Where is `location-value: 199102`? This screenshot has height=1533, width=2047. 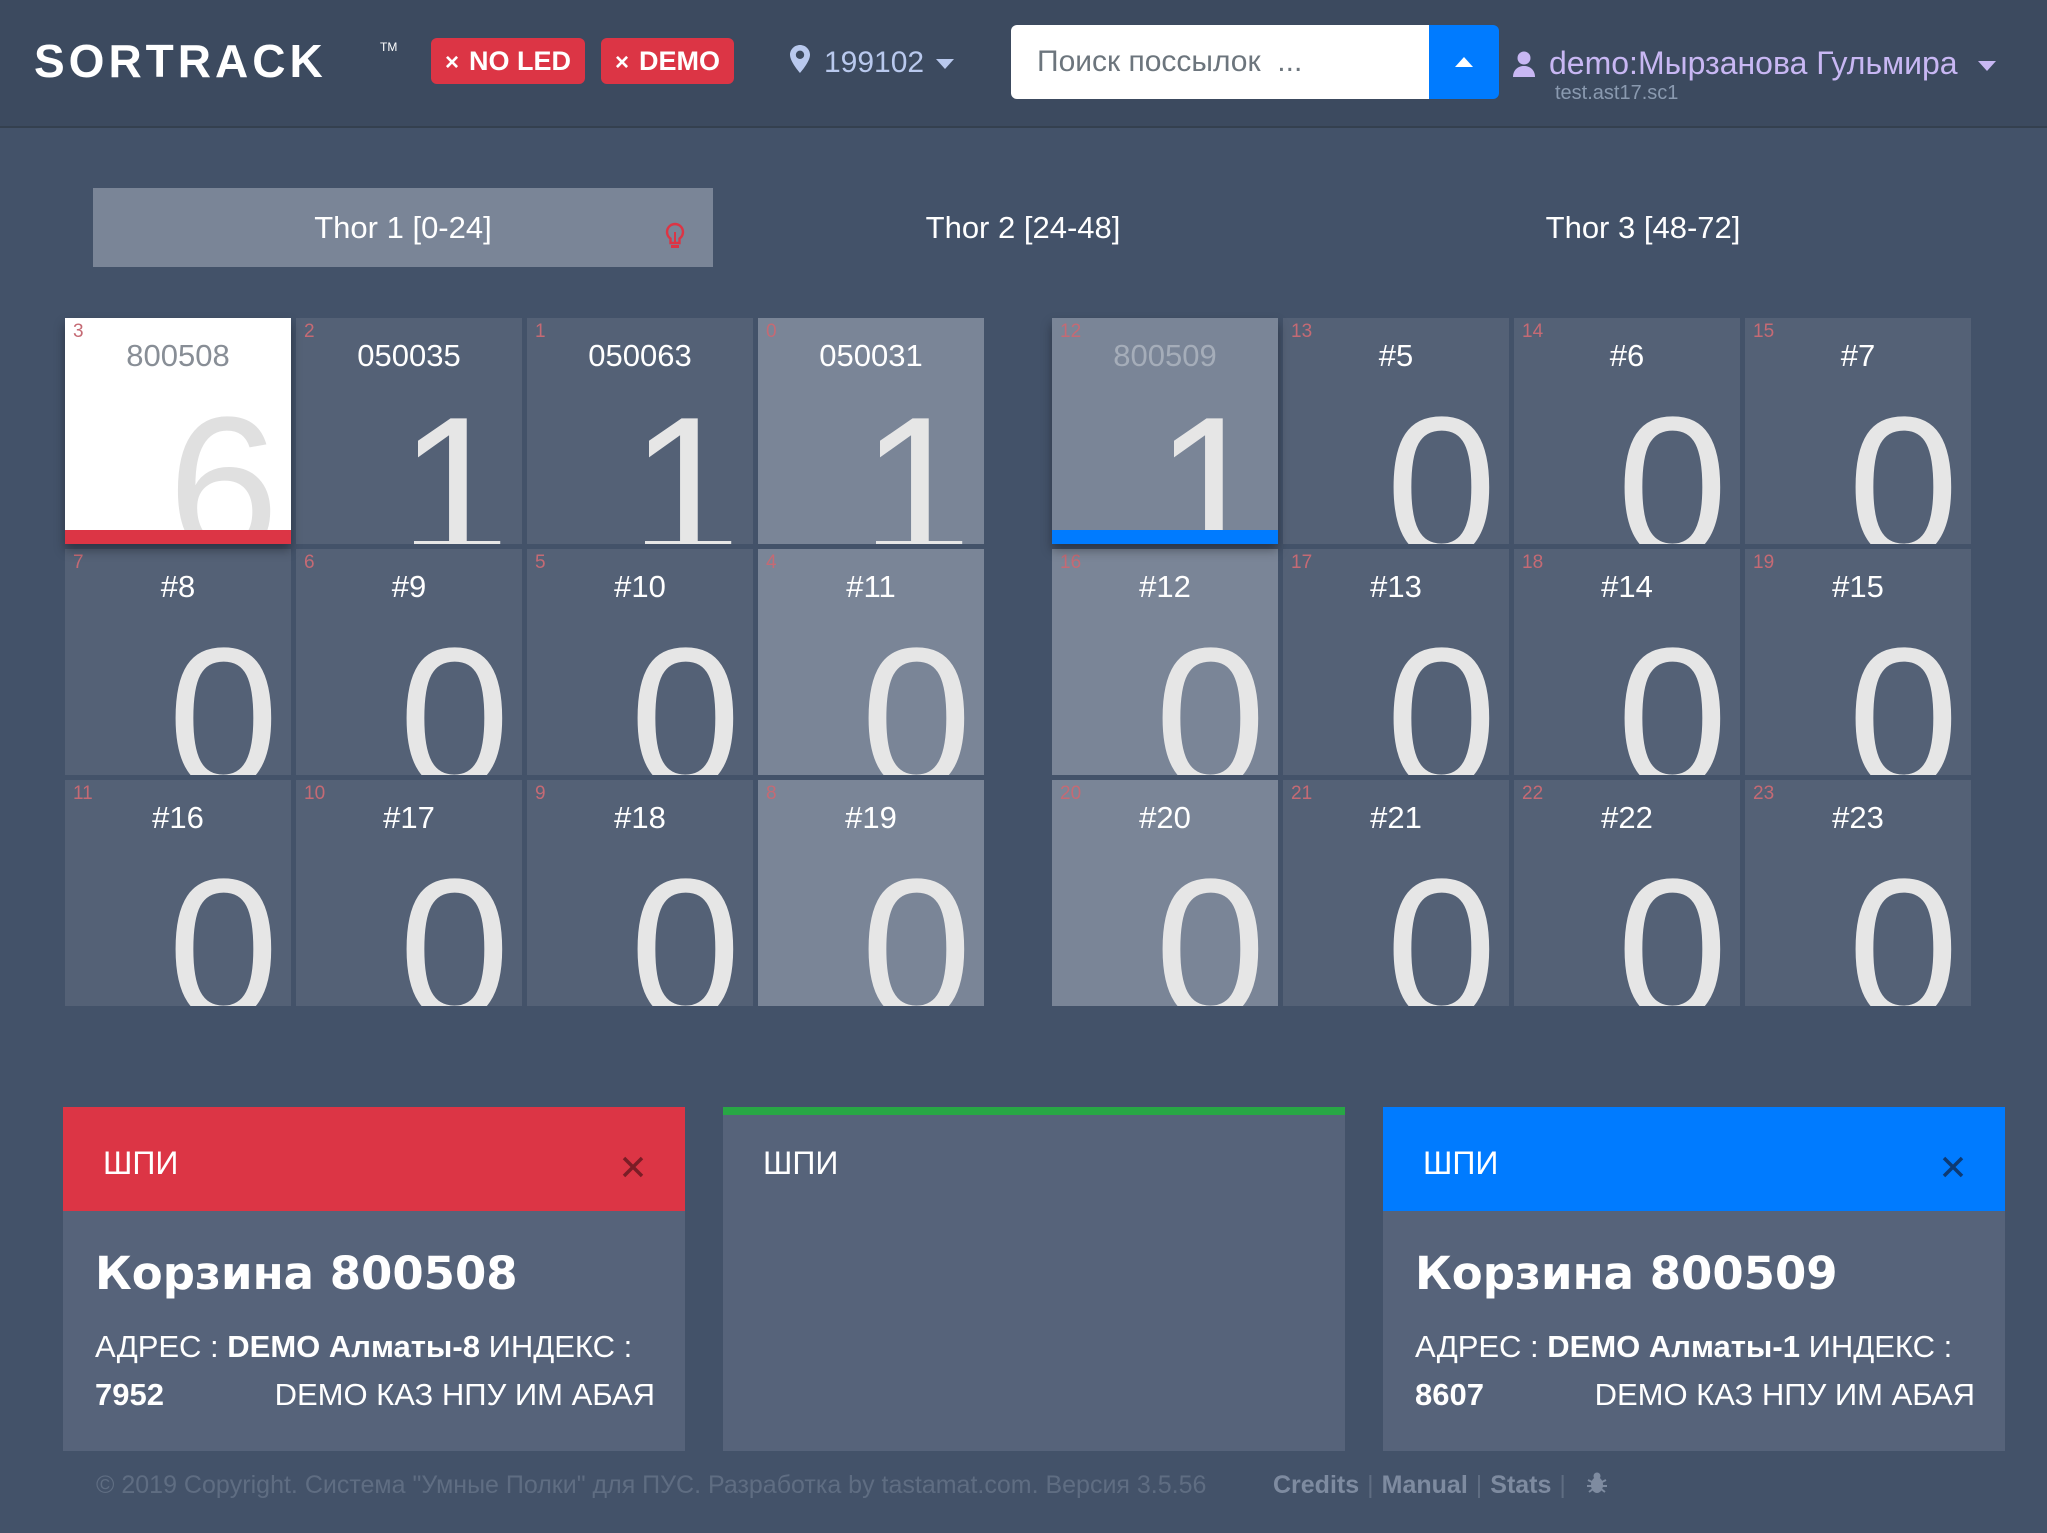 location-value: 199102 is located at coordinates (874, 62).